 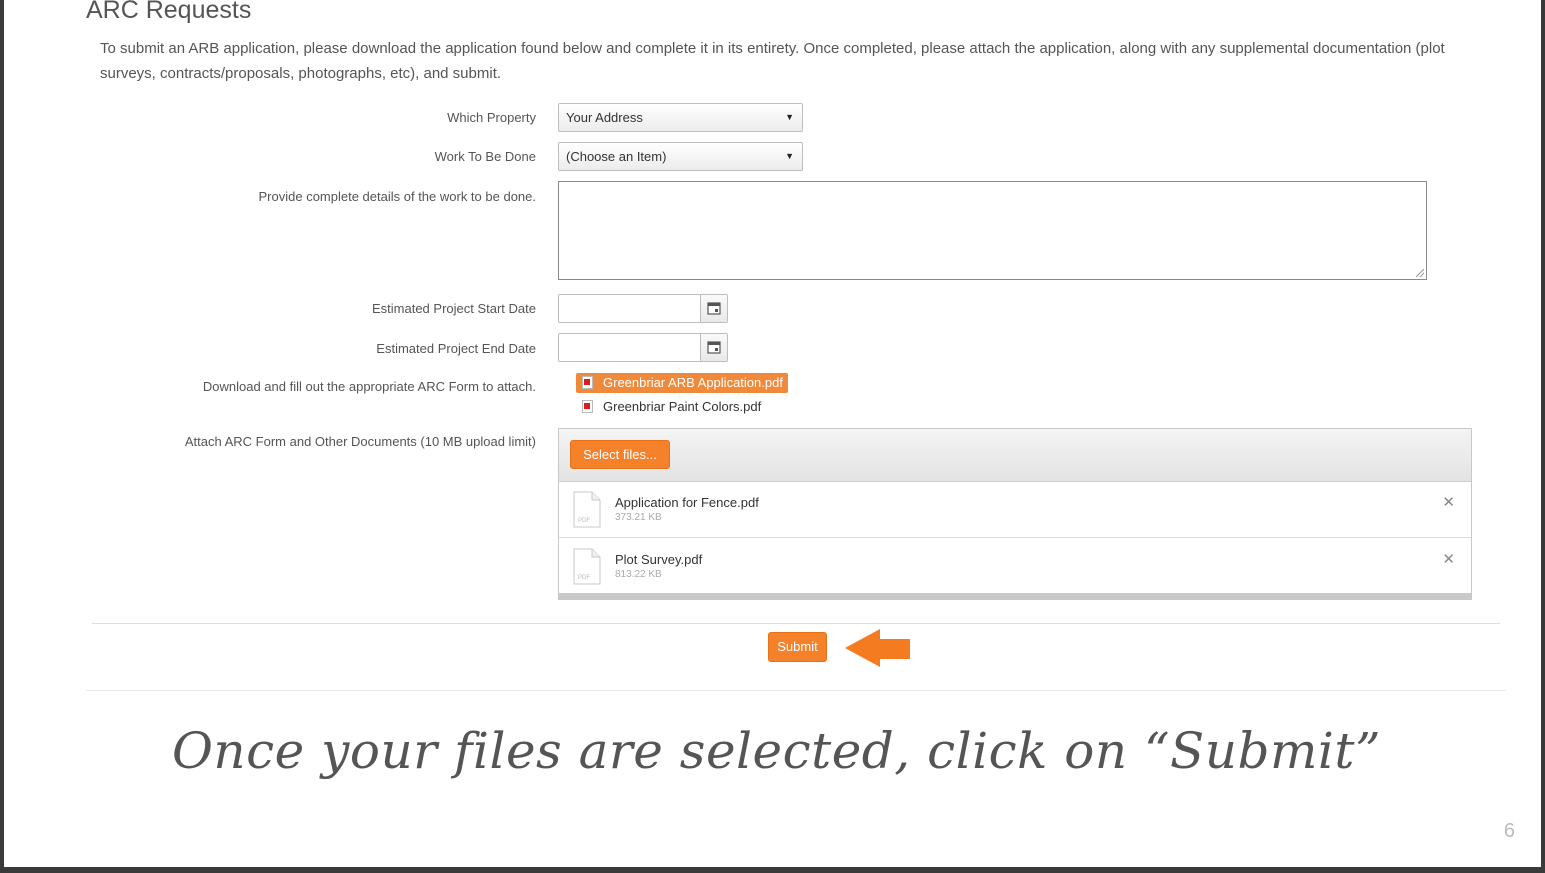 What do you see at coordinates (453, 308) in the screenshot?
I see `start-date-label: Estimated Project Start Date` at bounding box center [453, 308].